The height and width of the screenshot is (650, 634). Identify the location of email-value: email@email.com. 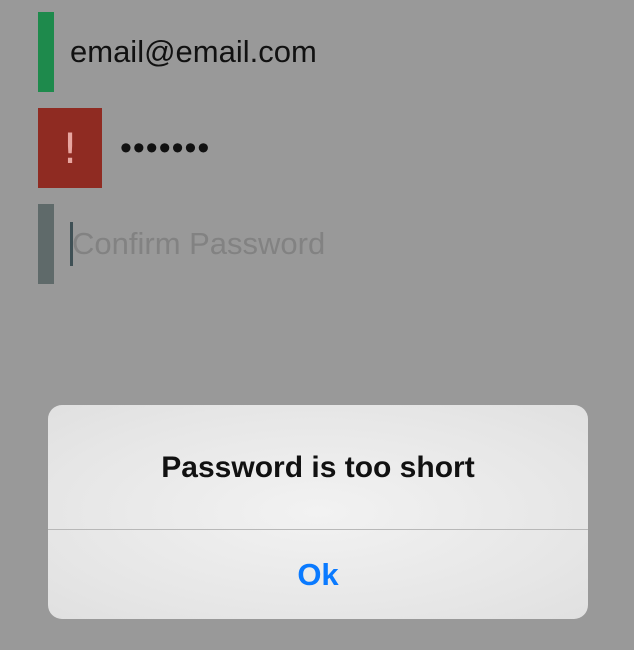
(193, 51).